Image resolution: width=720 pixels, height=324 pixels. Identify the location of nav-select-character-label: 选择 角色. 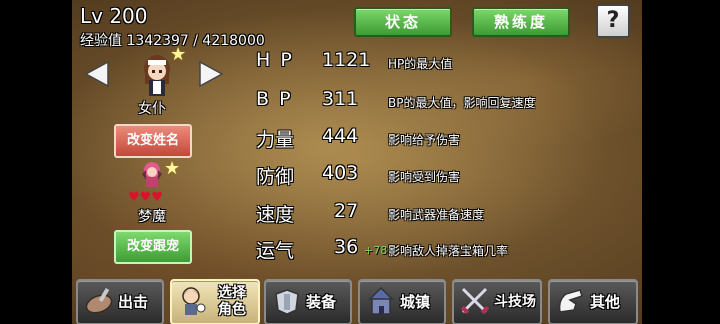
(232, 301).